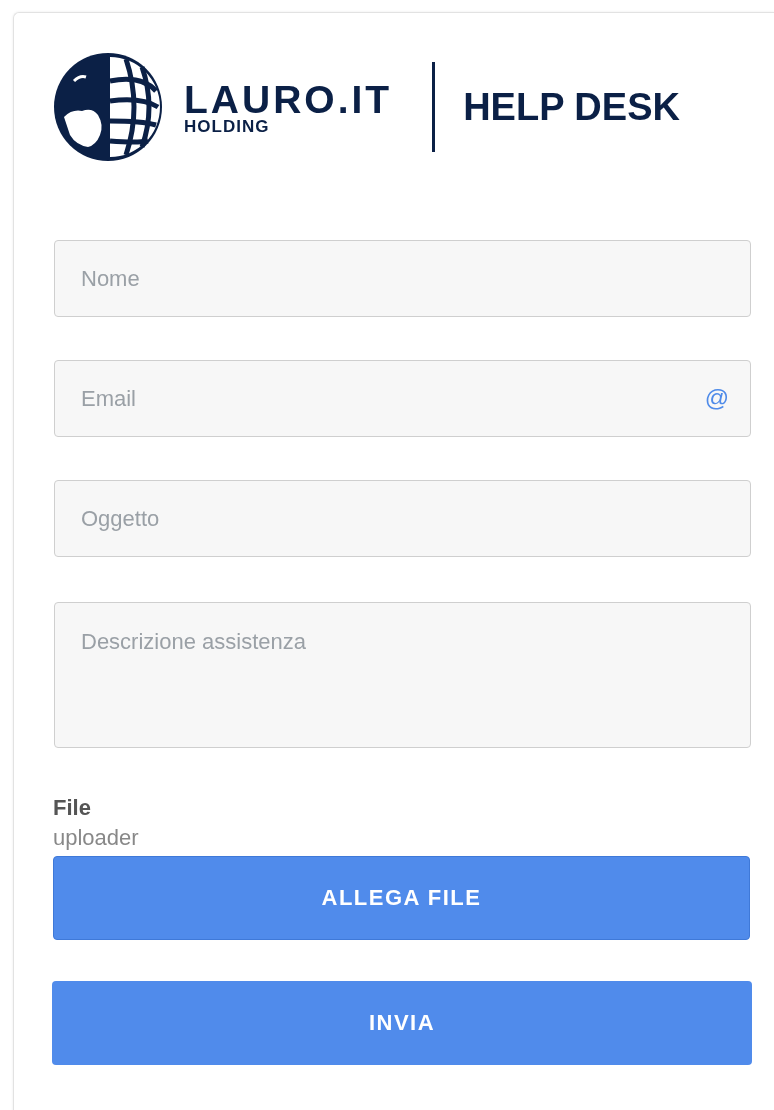  I want to click on text-field: Oggetto, so click(402, 518).